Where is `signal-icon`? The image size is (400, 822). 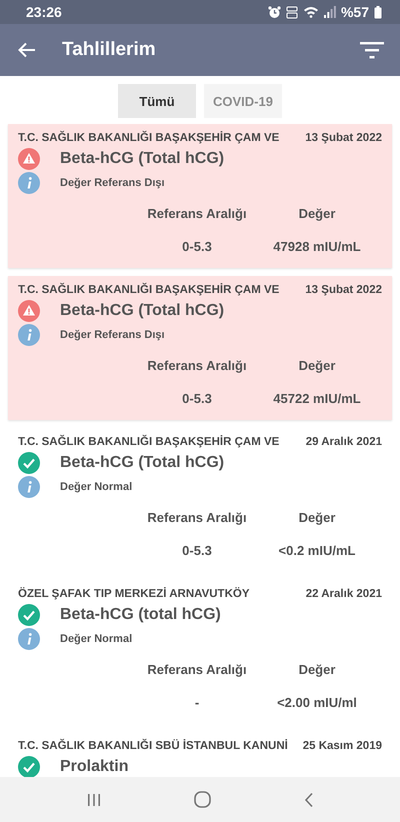
signal-icon is located at coordinates (330, 12).